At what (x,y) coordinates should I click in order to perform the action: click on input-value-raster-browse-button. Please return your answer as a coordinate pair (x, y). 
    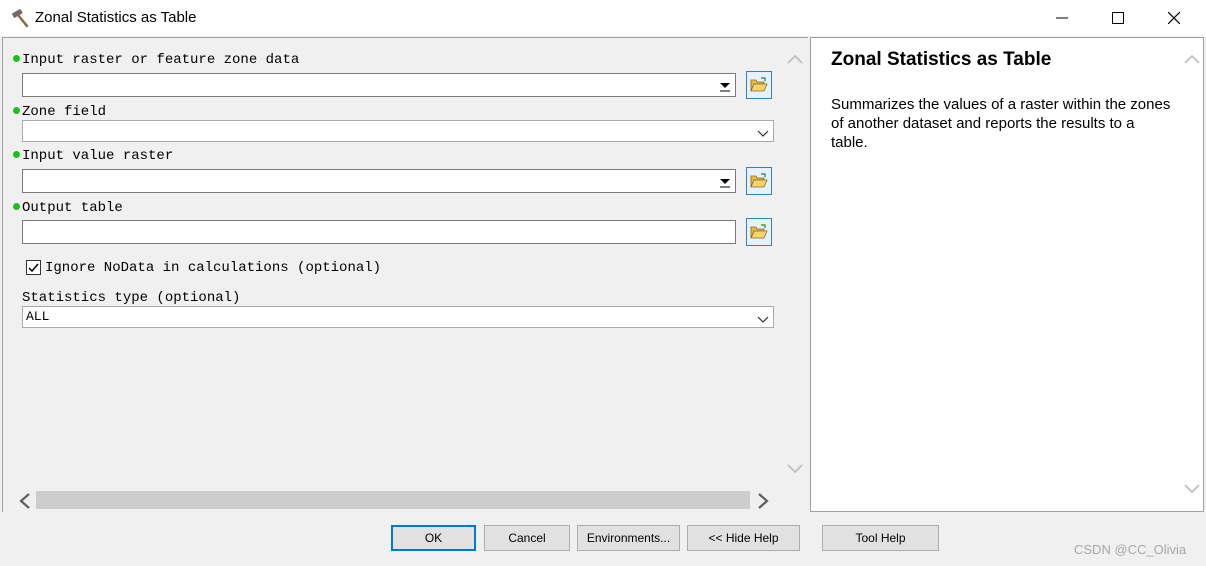
    Looking at the image, I should click on (759, 181).